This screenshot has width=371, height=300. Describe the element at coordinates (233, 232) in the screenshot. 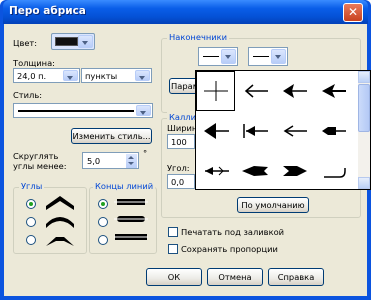

I see `behind-fill-label: Печатать под заливкой` at that location.